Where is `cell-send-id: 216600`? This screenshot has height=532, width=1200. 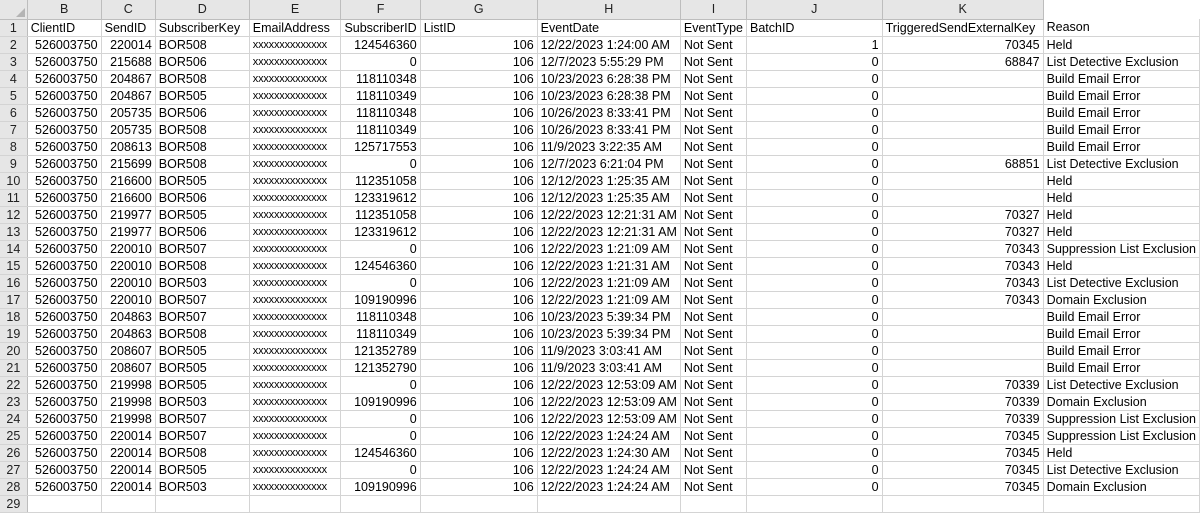
cell-send-id: 216600 is located at coordinates (128, 198).